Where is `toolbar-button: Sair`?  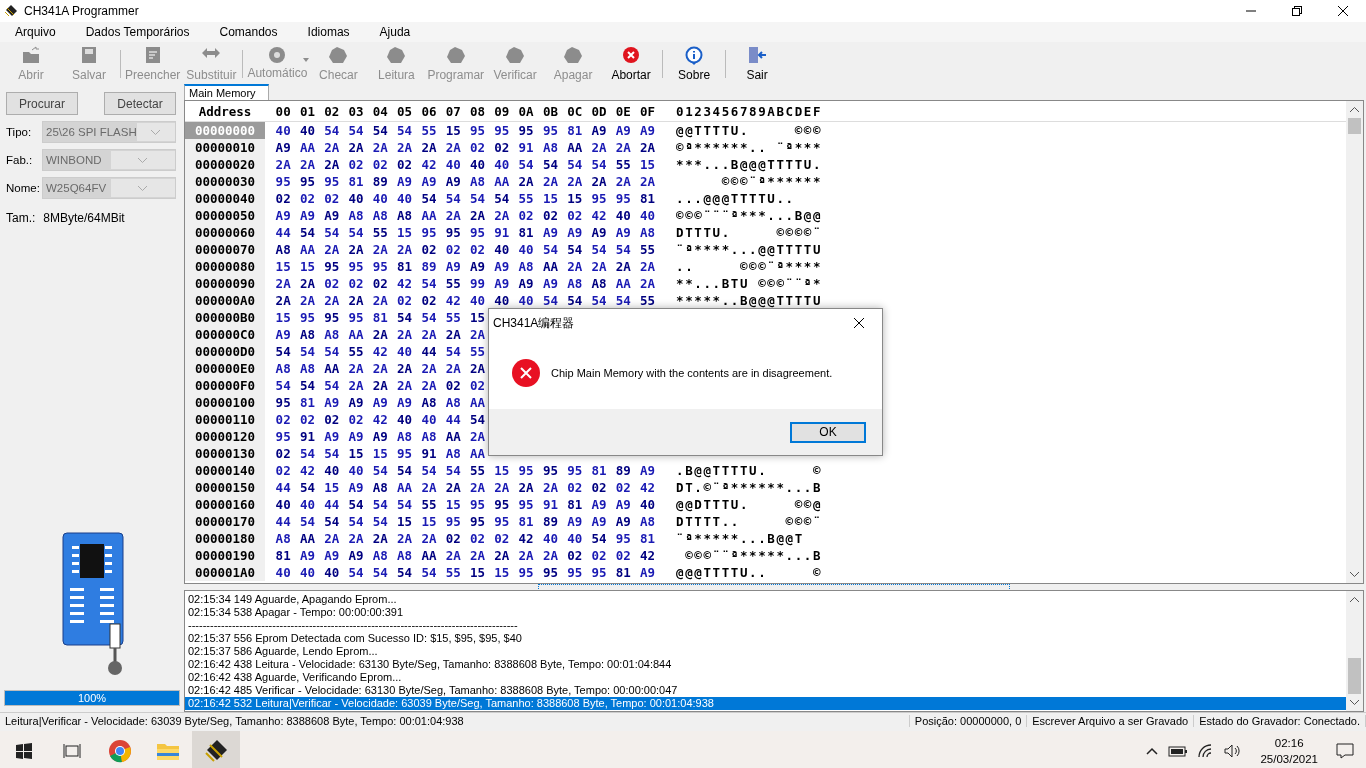 toolbar-button: Sair is located at coordinates (757, 63).